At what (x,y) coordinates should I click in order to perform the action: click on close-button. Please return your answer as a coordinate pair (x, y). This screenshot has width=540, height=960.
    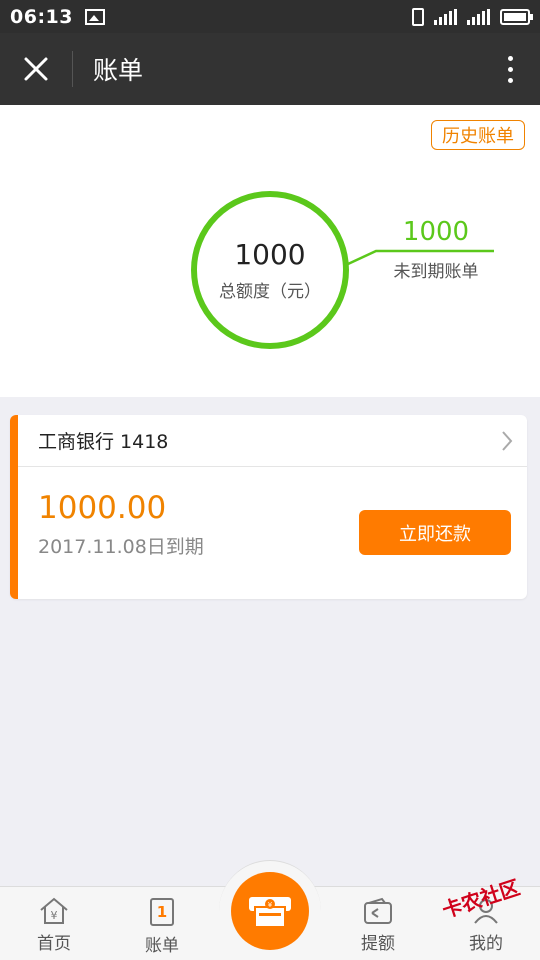
    Looking at the image, I should click on (36, 69).